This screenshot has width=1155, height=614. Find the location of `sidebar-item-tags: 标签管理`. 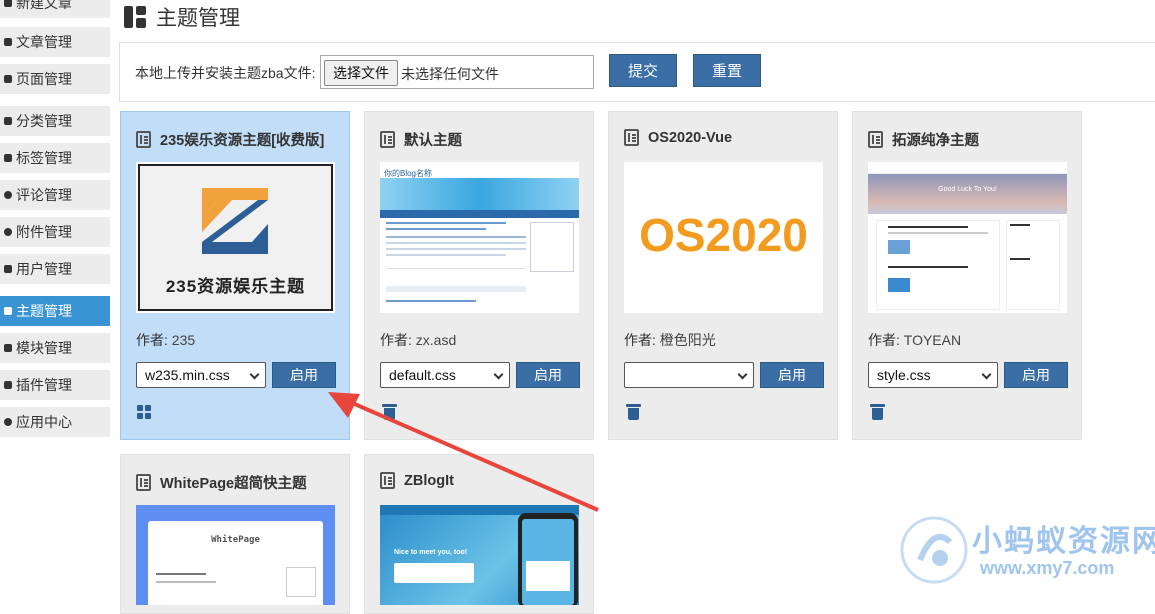

sidebar-item-tags: 标签管理 is located at coordinates (55, 158).